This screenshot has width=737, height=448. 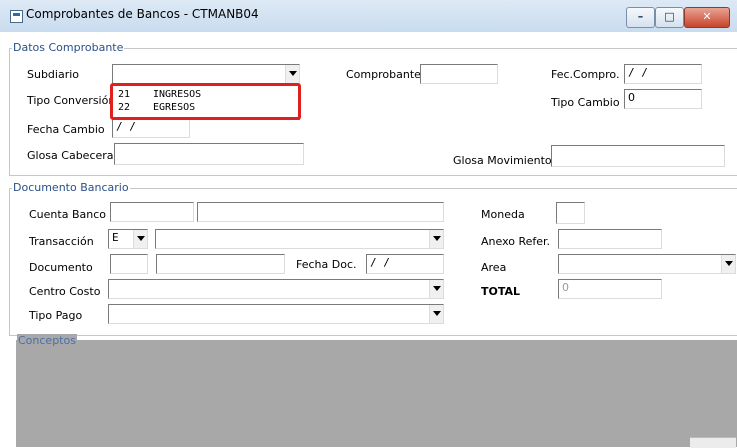 I want to click on maximize-button: □, so click(x=669, y=17).